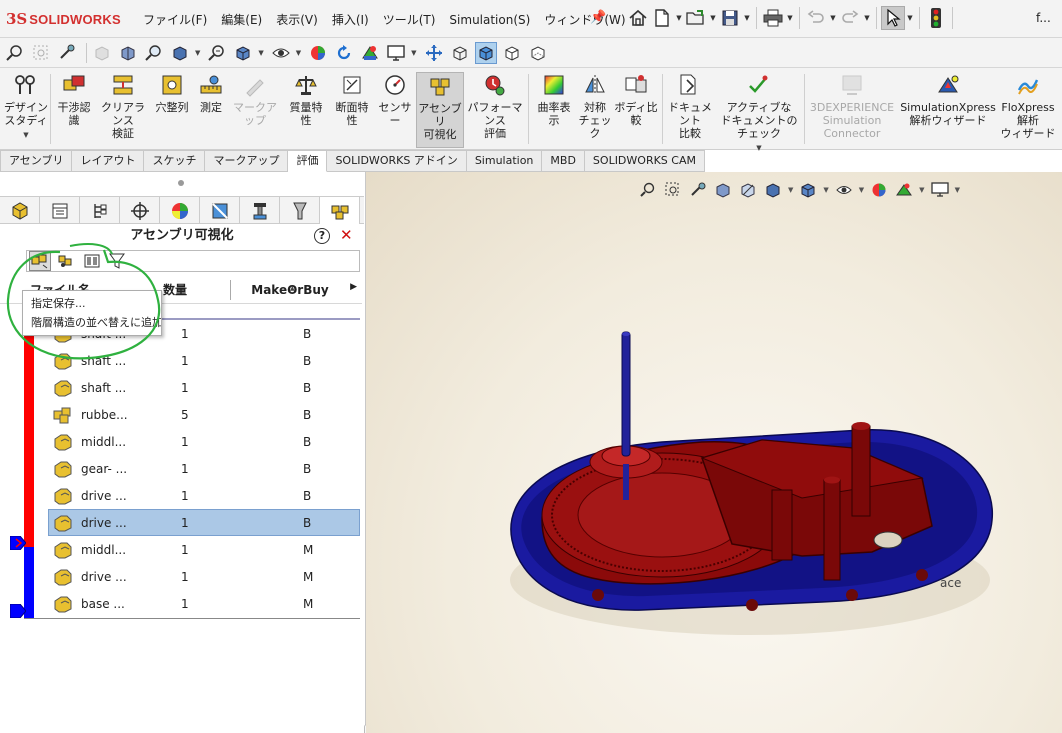 The image size is (1062, 733). What do you see at coordinates (60, 210) in the screenshot?
I see `property-manager-icon` at bounding box center [60, 210].